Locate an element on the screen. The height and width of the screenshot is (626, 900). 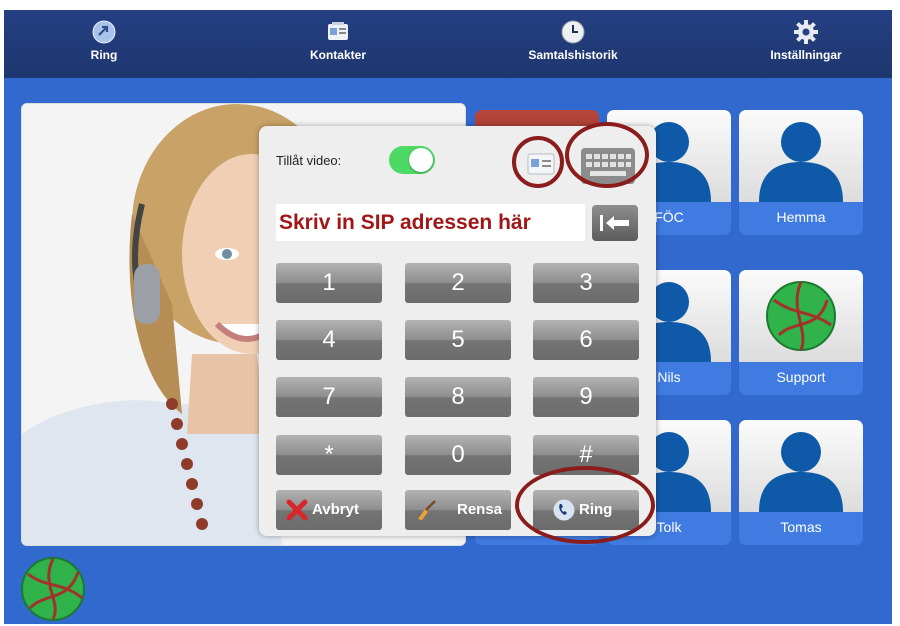
allow-video-toggle is located at coordinates (412, 160).